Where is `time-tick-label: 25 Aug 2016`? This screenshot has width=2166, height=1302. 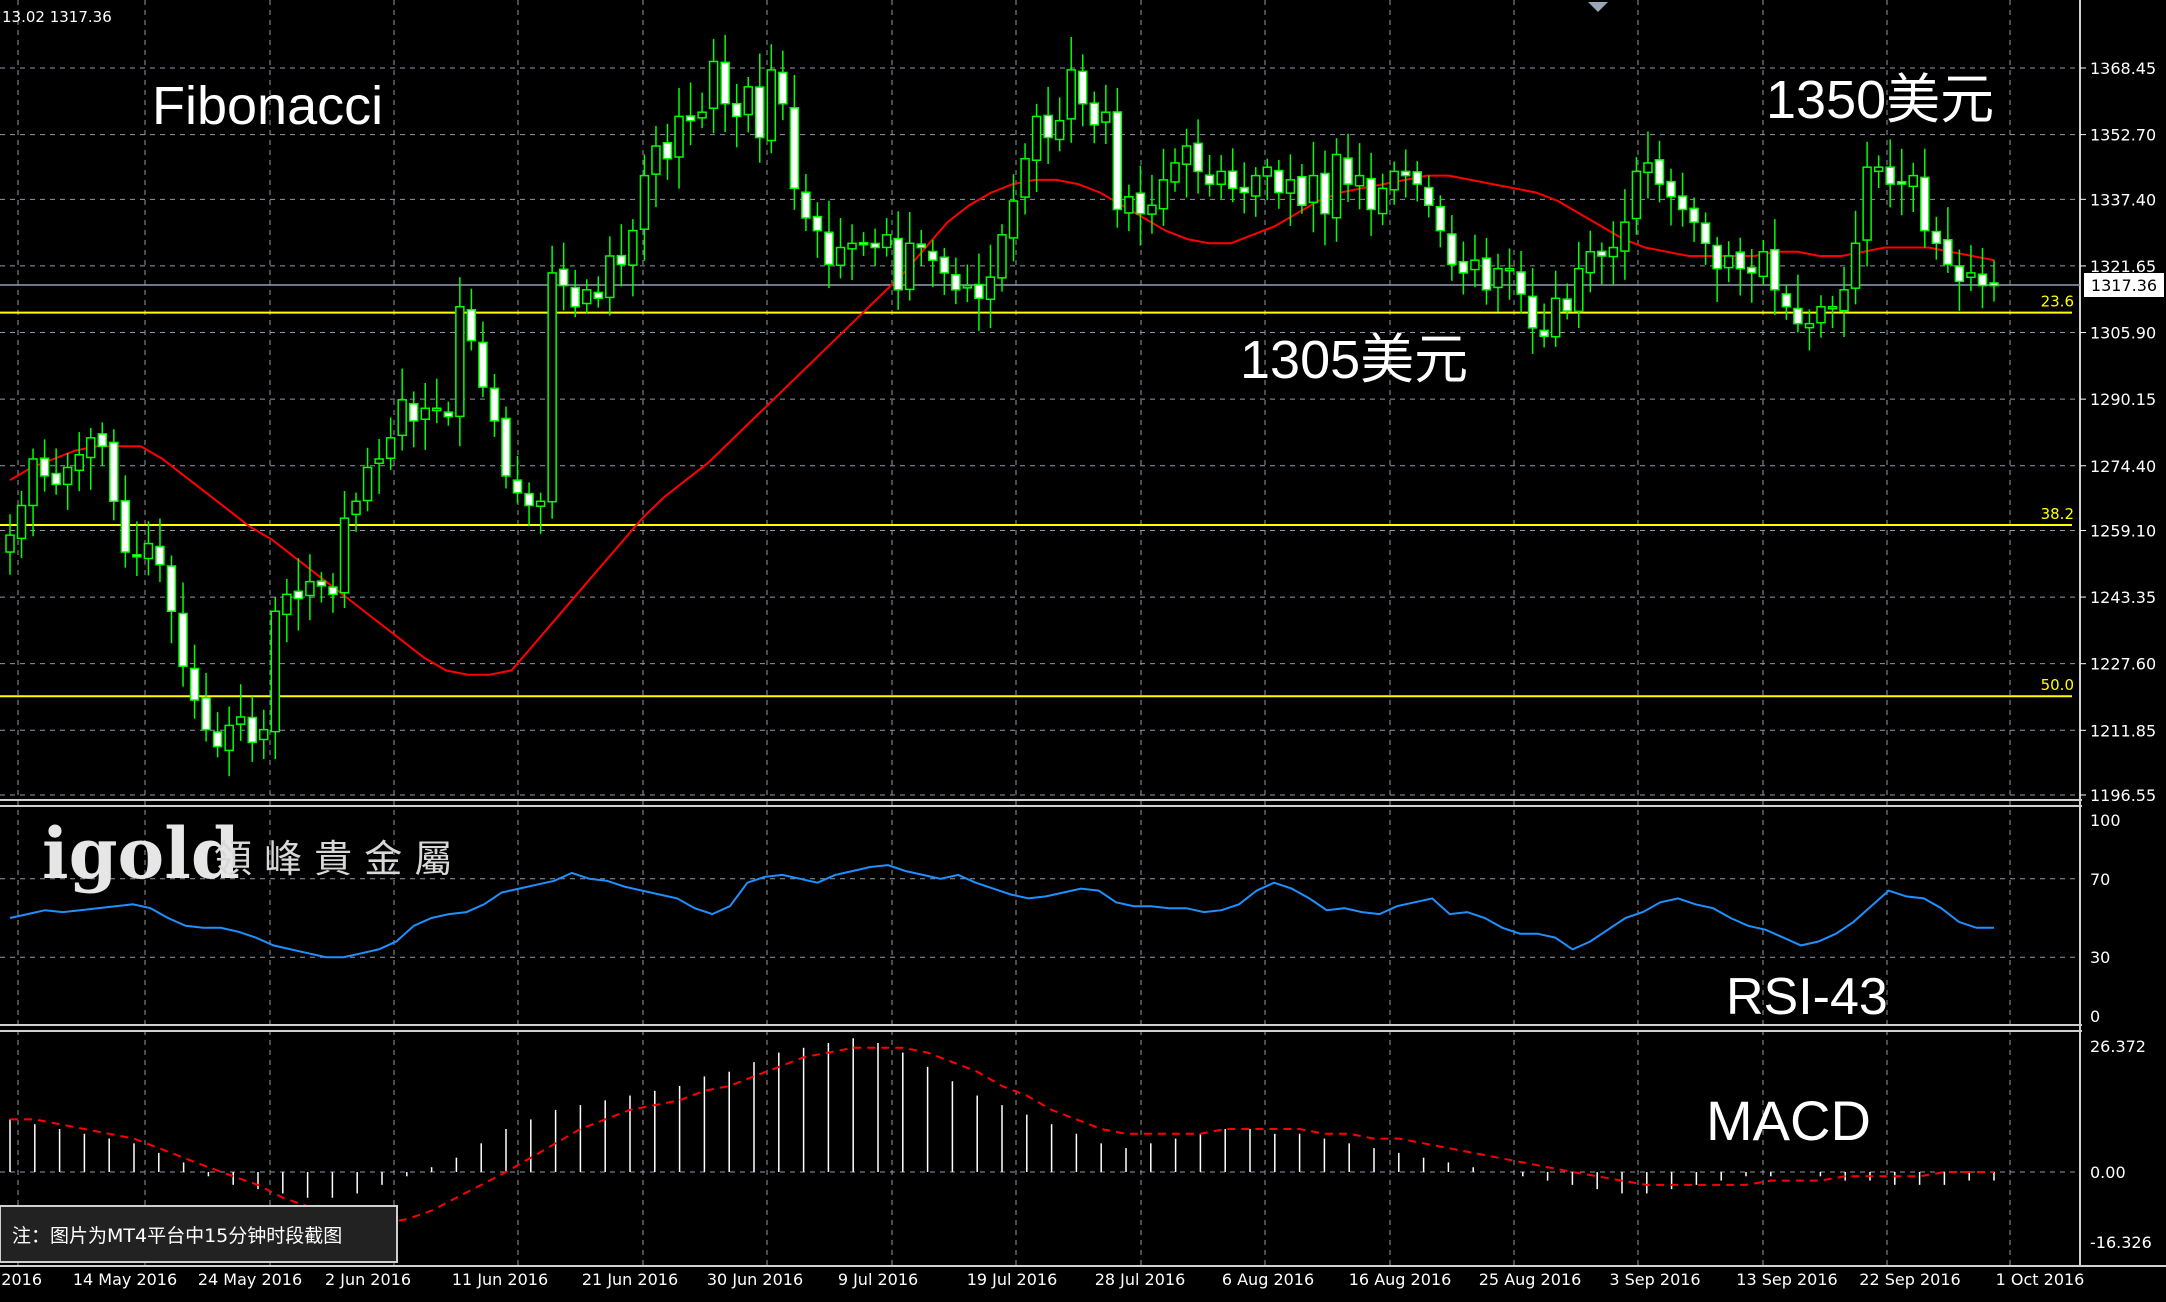
time-tick-label: 25 Aug 2016 is located at coordinates (1530, 1279).